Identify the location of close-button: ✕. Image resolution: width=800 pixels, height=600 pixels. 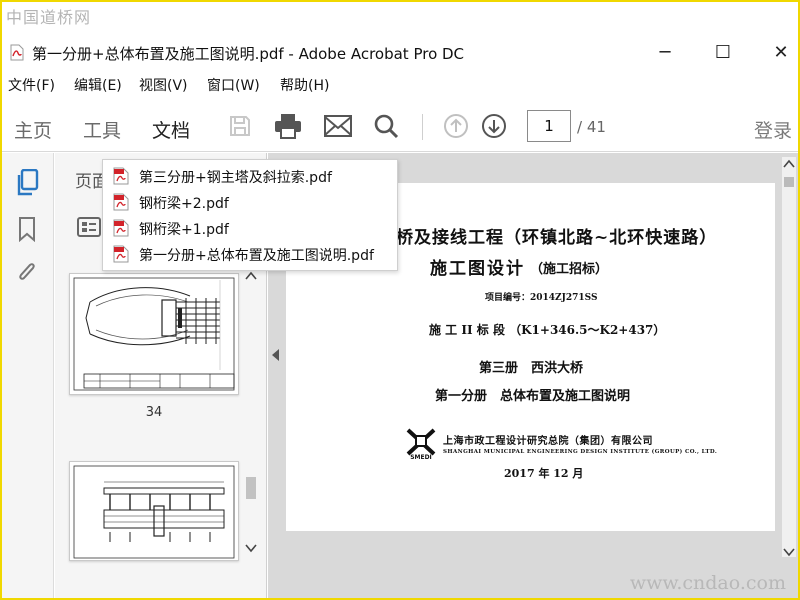
(778, 52).